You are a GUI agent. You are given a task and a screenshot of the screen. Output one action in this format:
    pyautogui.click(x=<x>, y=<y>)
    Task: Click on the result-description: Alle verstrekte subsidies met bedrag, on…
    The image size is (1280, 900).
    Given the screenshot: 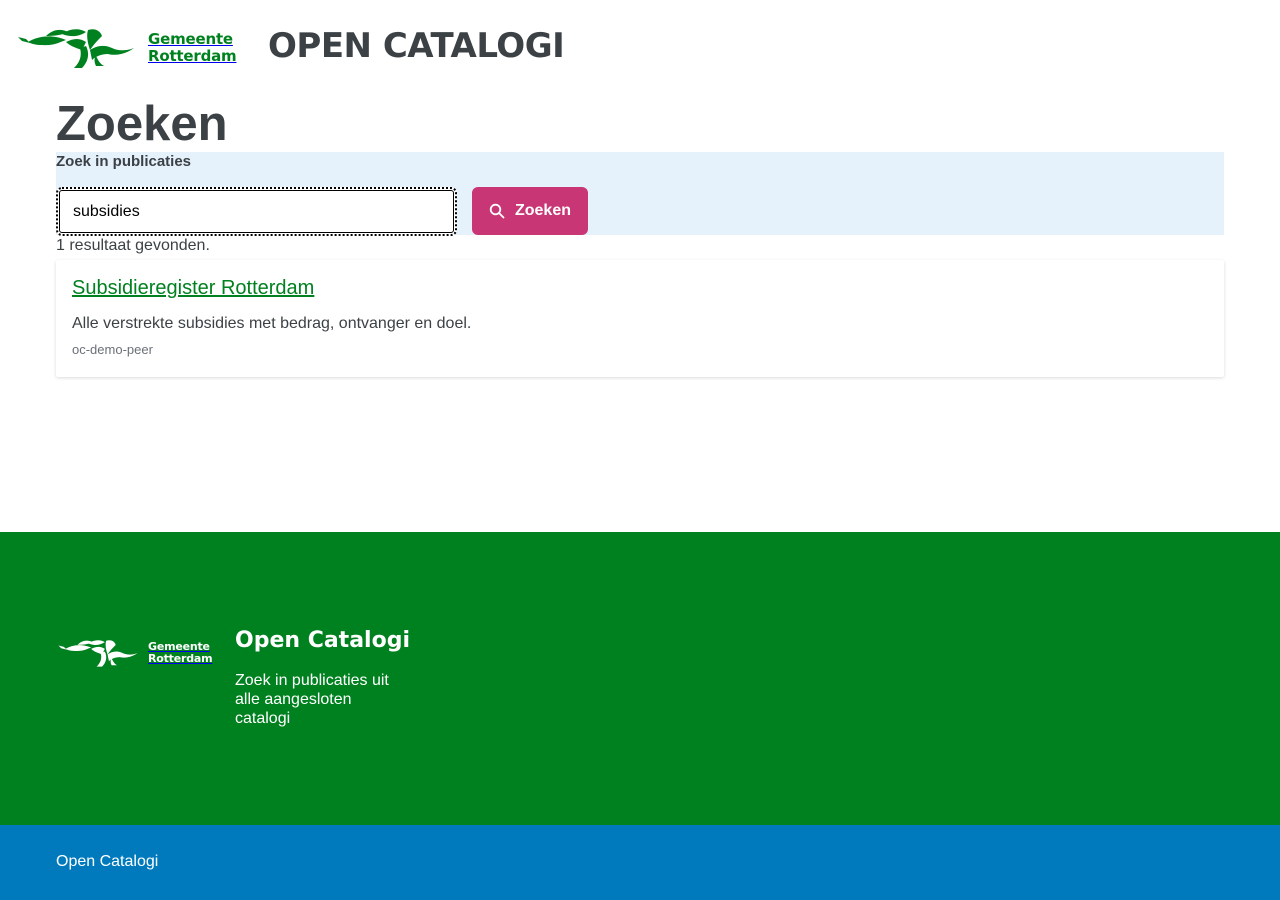 What is the action you would take?
    pyautogui.click(x=272, y=323)
    